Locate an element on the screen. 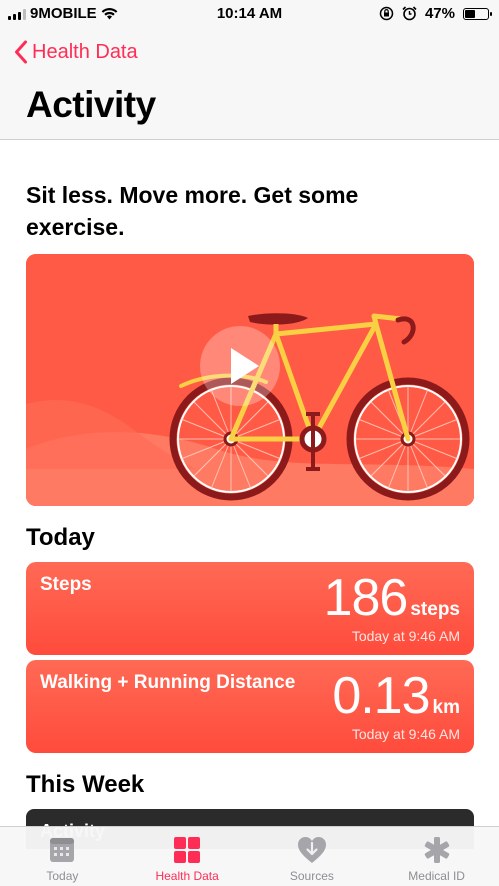  metric-label: Steps is located at coordinates (66, 584).